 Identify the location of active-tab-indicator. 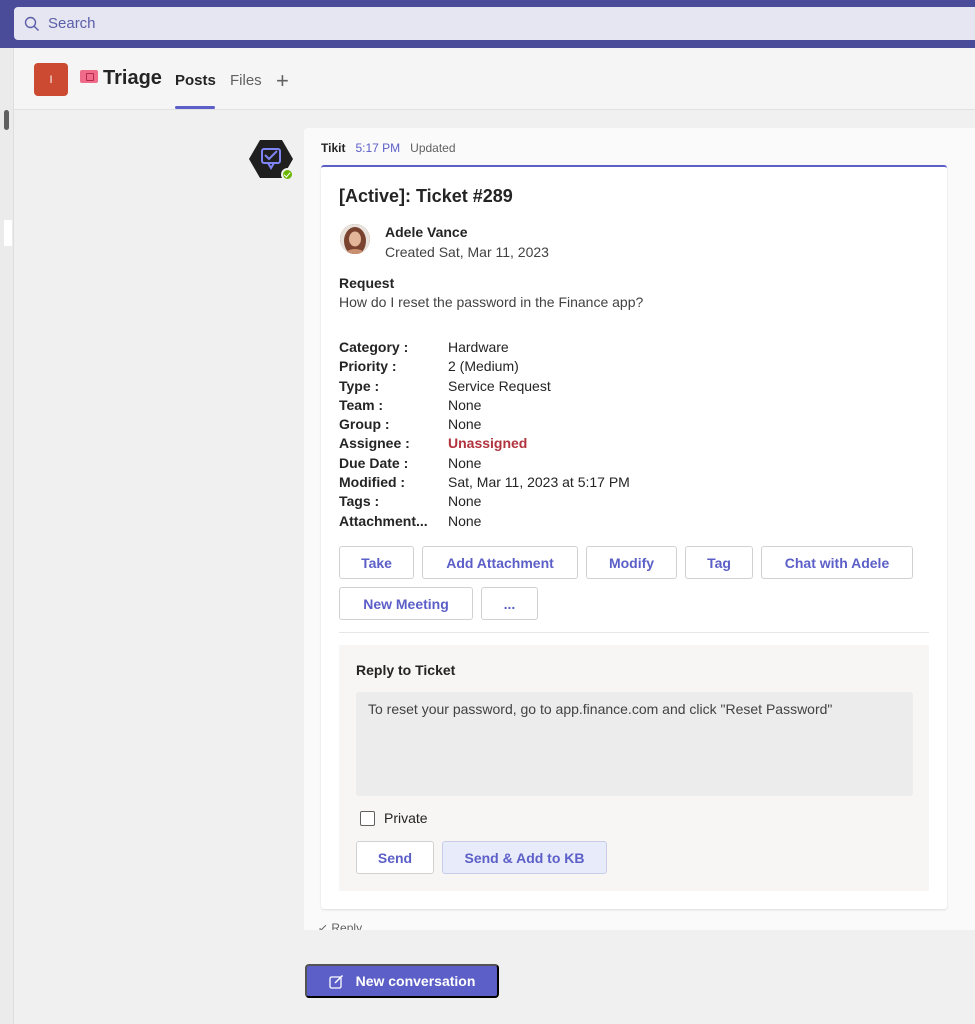
(195, 107).